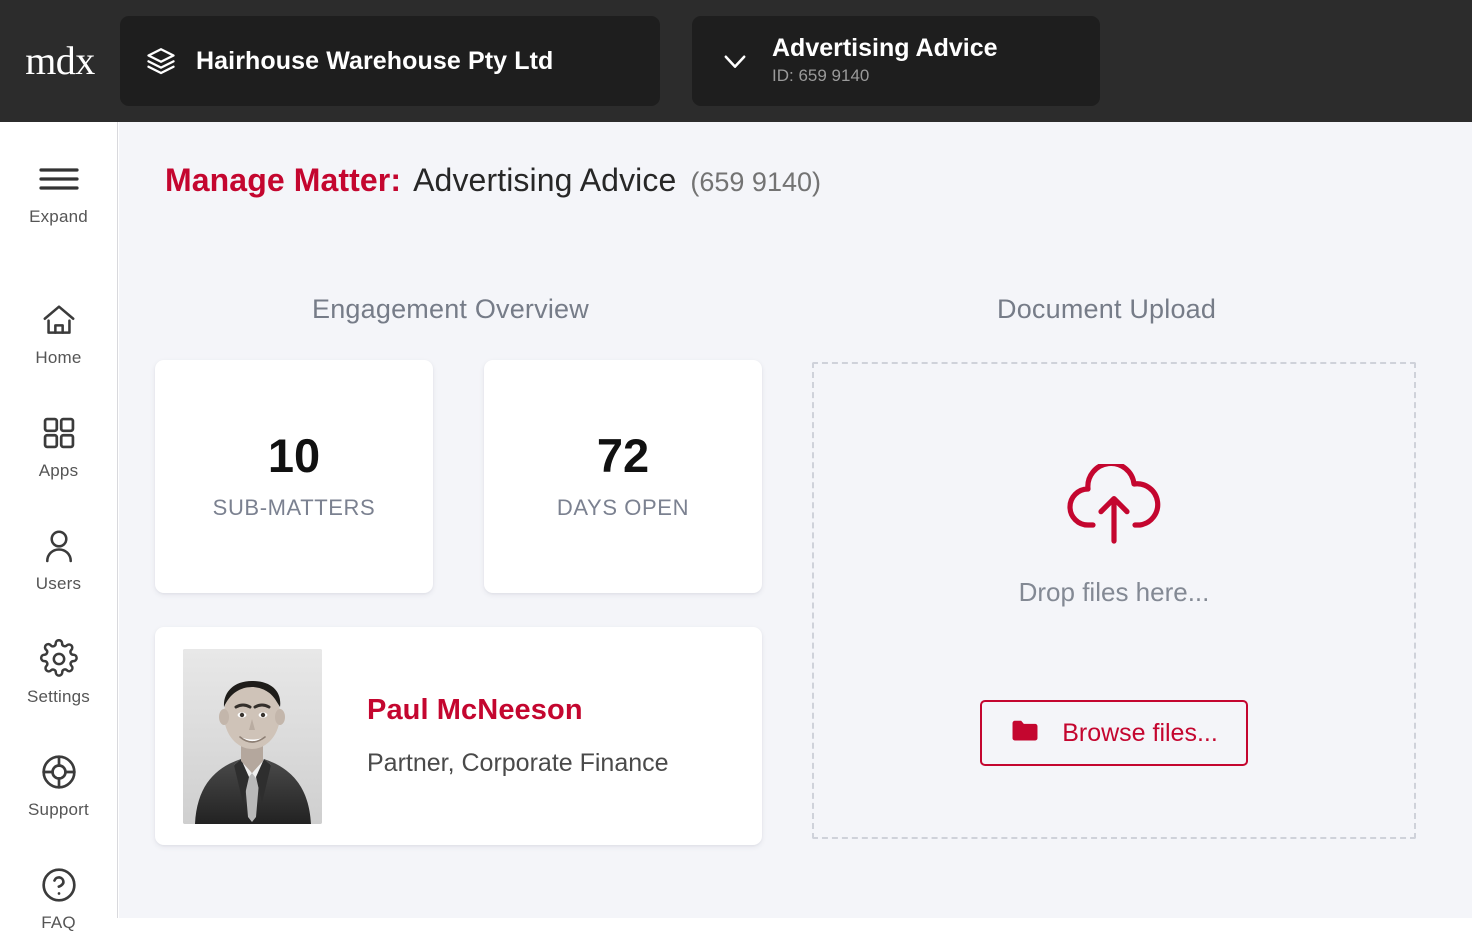 The width and height of the screenshot is (1472, 933). I want to click on page-title-name: Advertising Advice, so click(545, 180).